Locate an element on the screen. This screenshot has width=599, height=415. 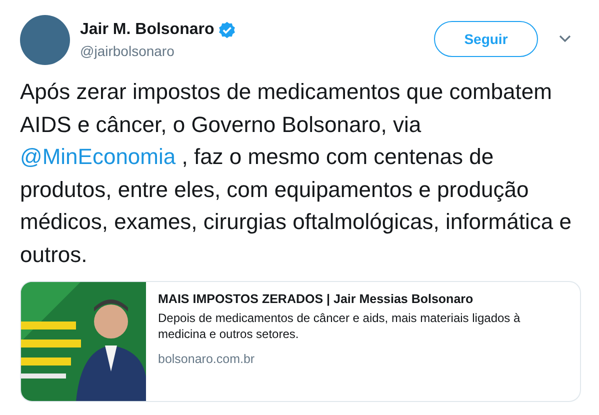
follow-button: Seguir is located at coordinates (486, 38).